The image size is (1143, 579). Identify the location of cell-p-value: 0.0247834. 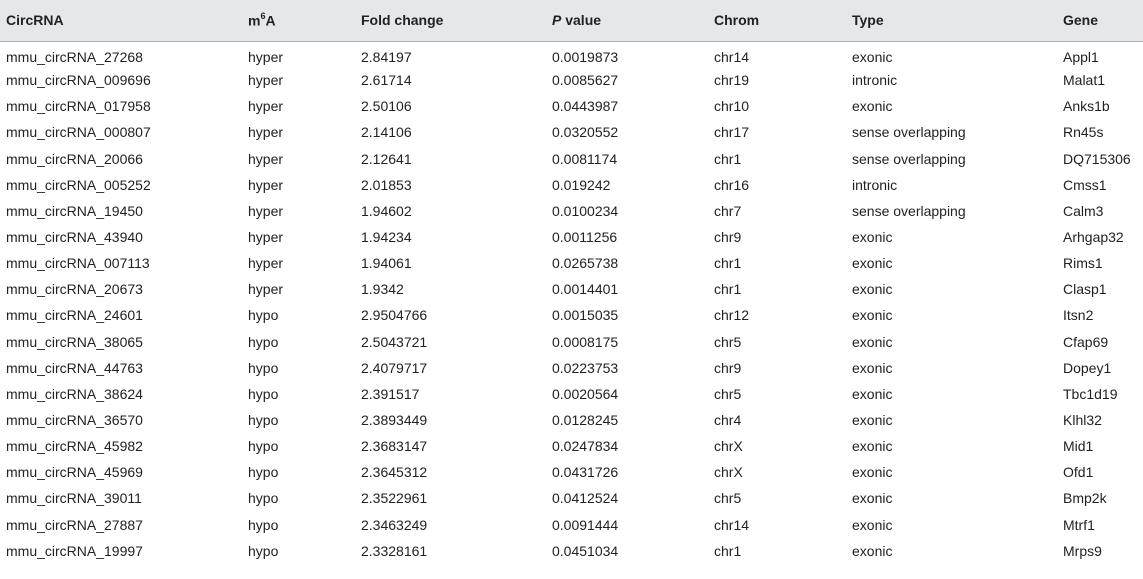
(585, 446).